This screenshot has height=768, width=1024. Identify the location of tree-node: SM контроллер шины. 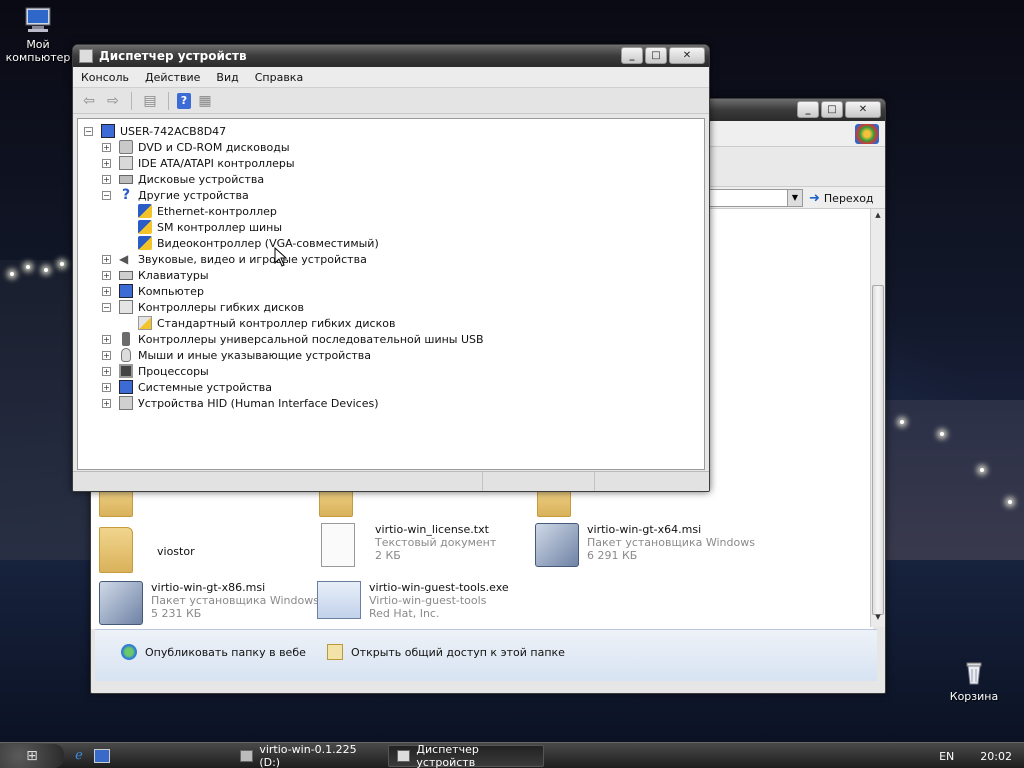
(210, 227).